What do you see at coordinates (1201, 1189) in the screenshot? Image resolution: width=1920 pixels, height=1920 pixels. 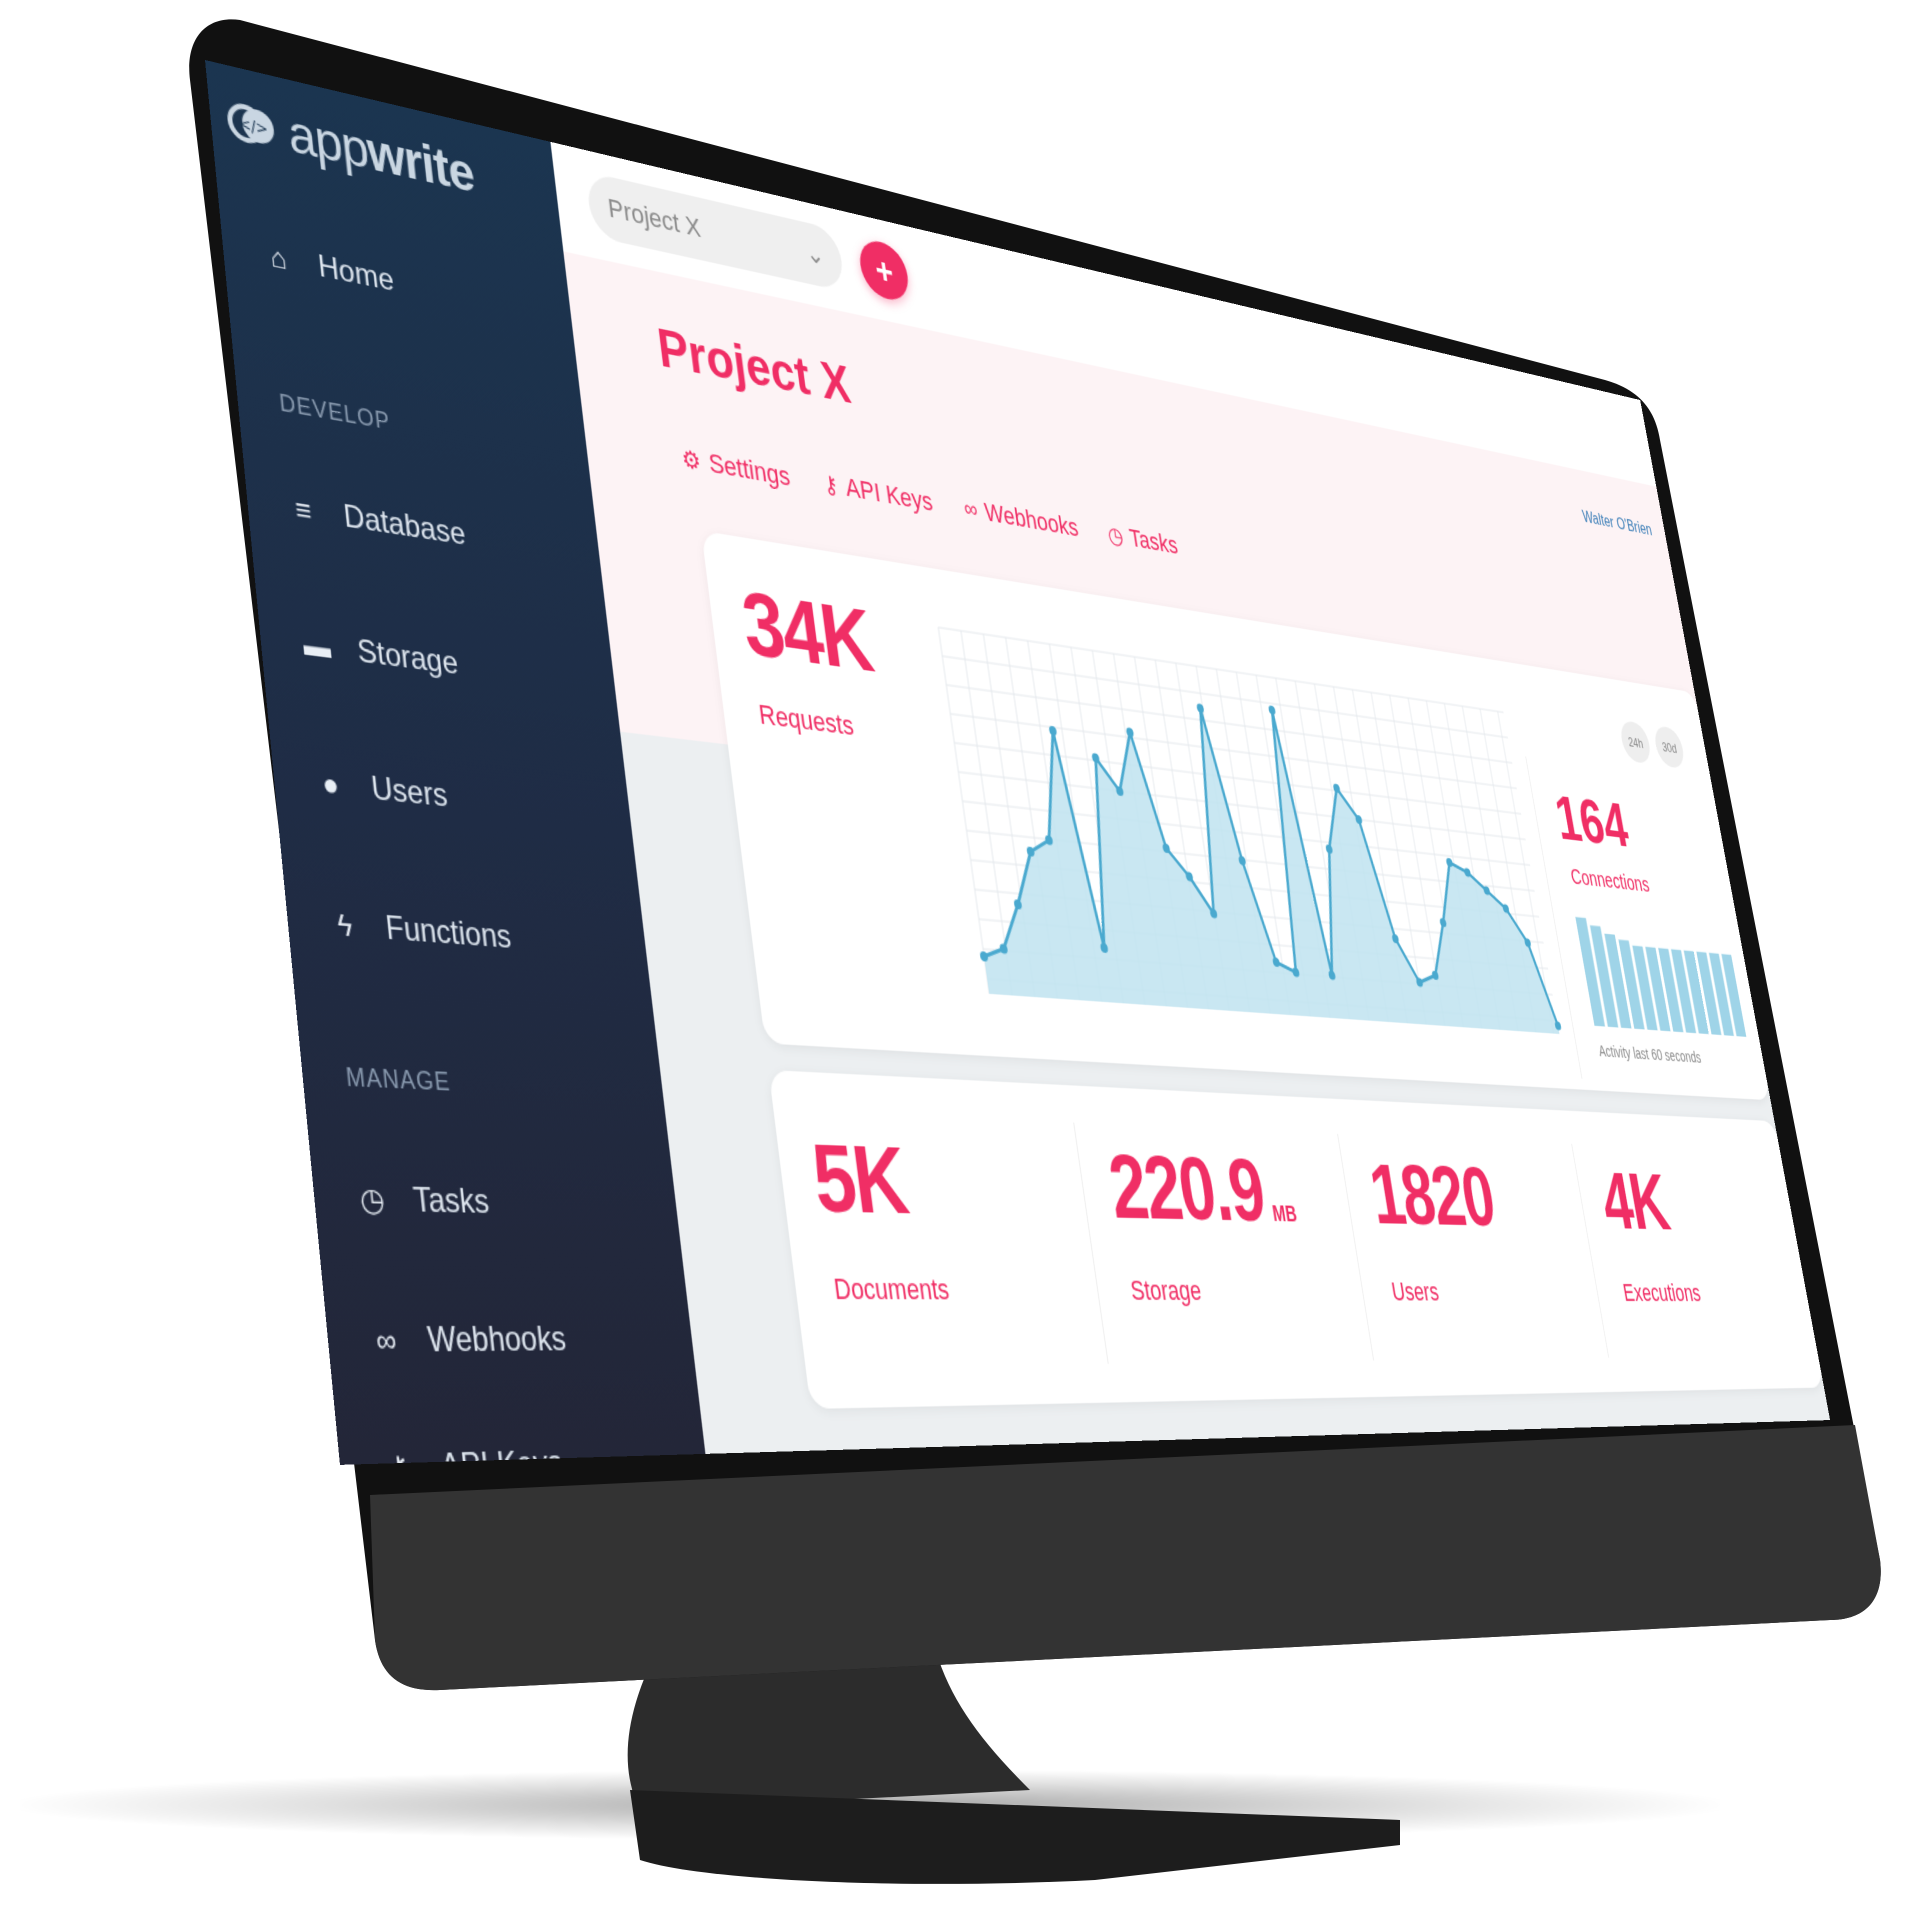 I see `storage-value: 220.9MB` at bounding box center [1201, 1189].